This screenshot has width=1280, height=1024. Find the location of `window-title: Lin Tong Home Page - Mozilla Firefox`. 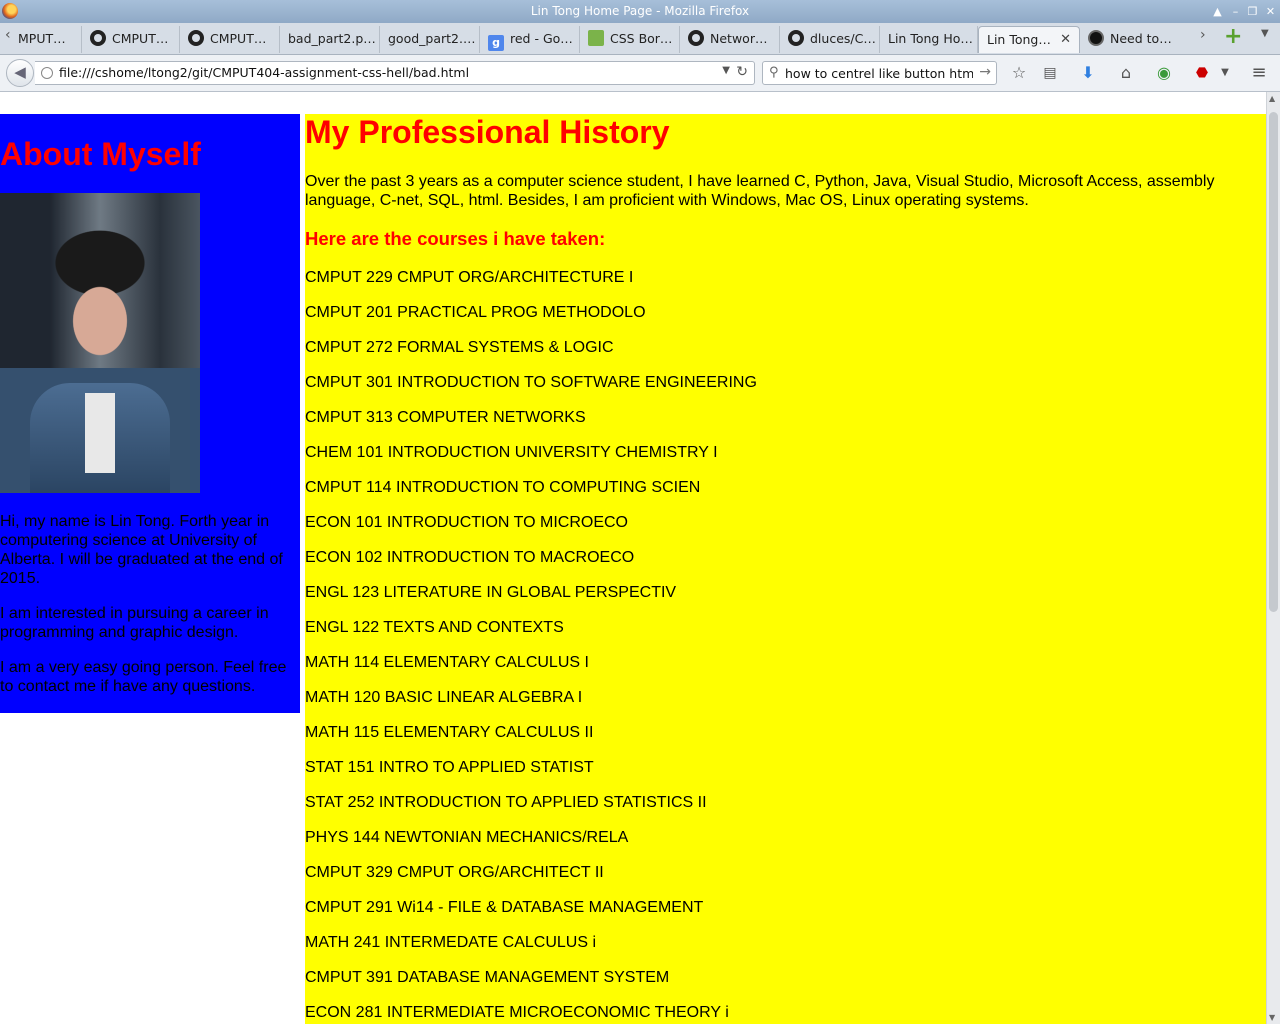

window-title: Lin Tong Home Page - Mozilla Firefox is located at coordinates (640, 11).